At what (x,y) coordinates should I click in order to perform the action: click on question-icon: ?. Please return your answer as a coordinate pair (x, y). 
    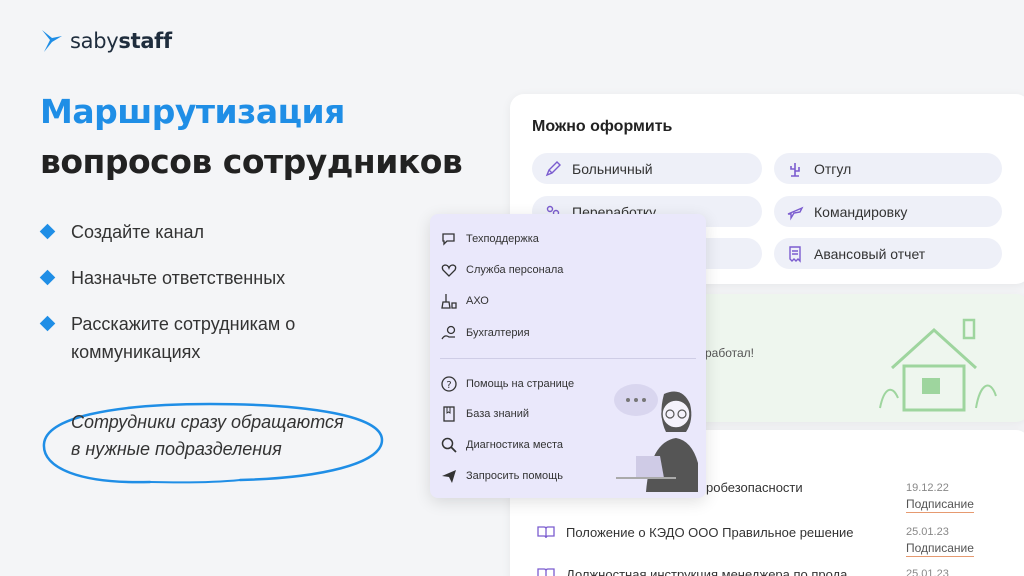
    Looking at the image, I should click on (449, 384).